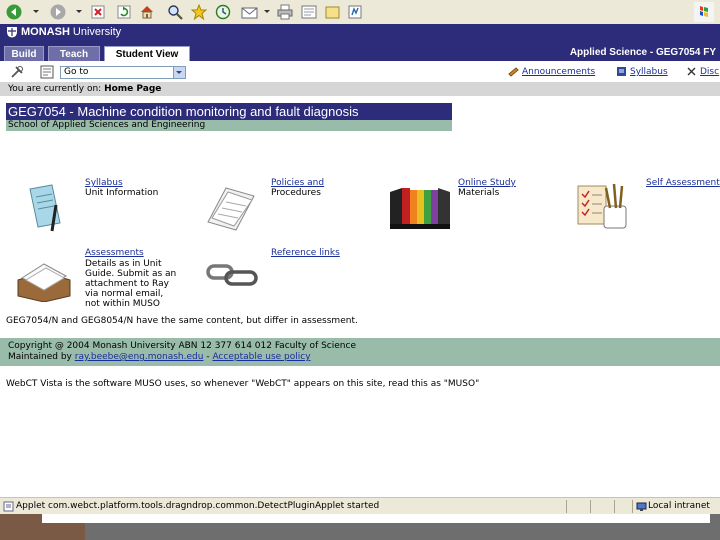 This screenshot has width=720, height=540. I want to click on discussions-icon, so click(691, 73).